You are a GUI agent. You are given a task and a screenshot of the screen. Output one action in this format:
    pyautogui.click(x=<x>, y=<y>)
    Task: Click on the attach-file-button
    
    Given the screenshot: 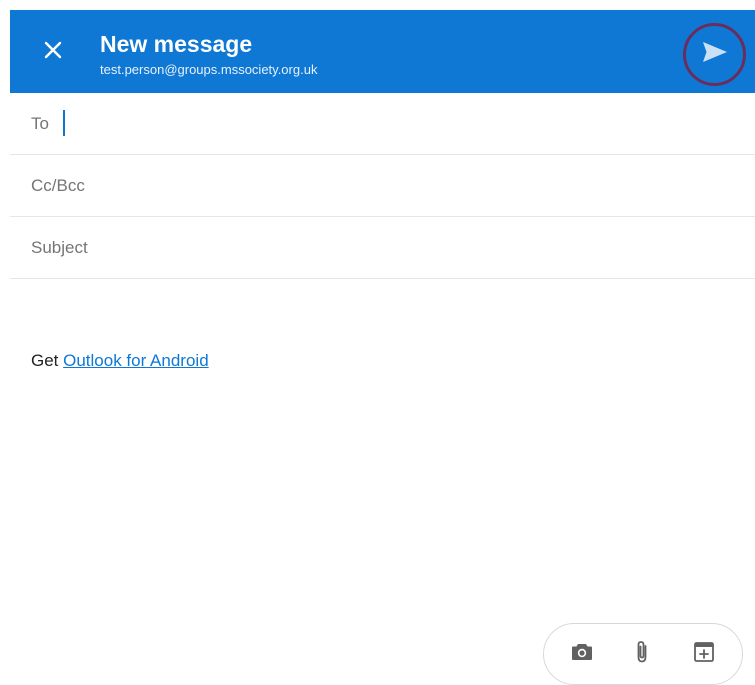 What is the action you would take?
    pyautogui.click(x=642, y=654)
    